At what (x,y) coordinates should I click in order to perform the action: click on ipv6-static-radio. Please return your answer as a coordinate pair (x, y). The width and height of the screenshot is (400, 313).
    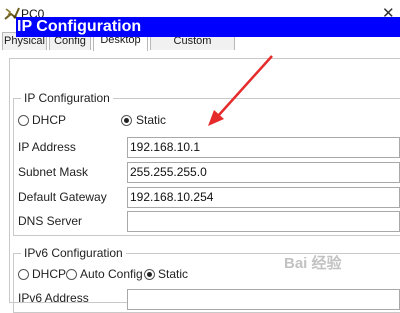
    Looking at the image, I should click on (149, 274).